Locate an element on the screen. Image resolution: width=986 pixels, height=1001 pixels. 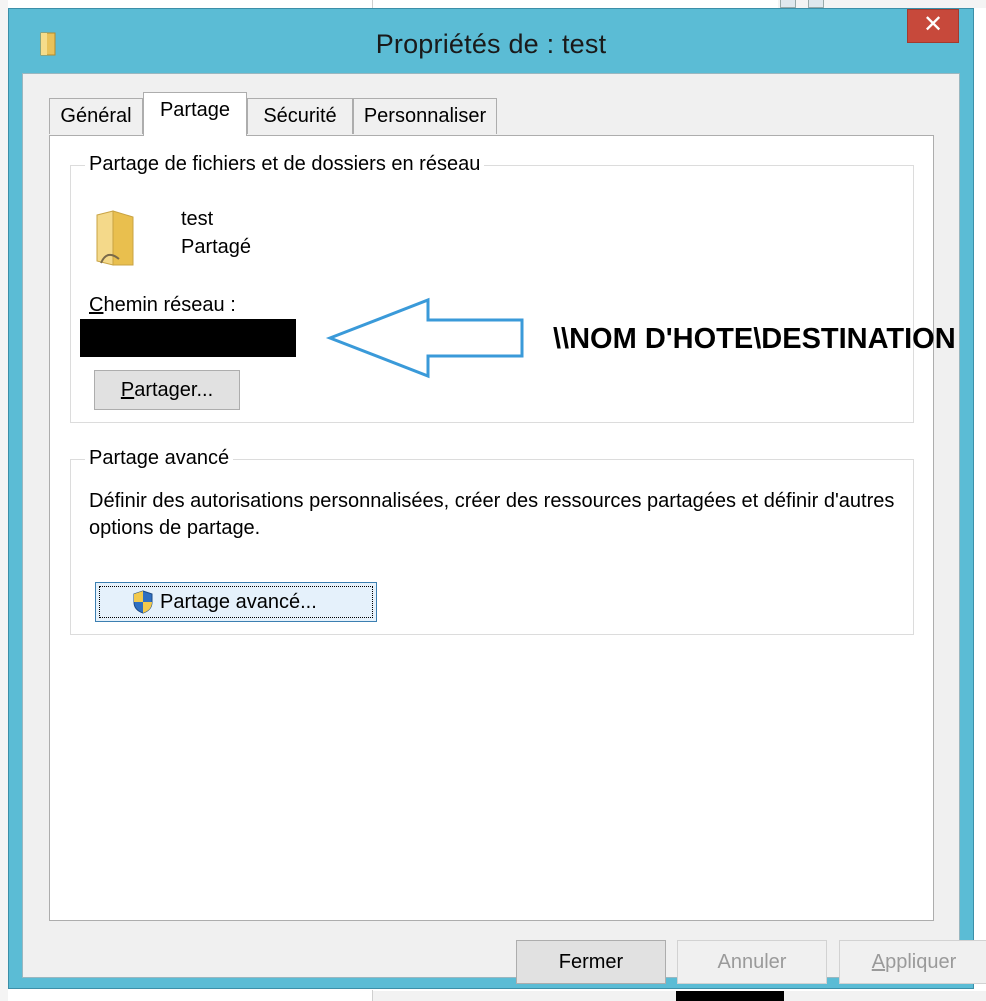
background-redacted-bar is located at coordinates (730, 996).